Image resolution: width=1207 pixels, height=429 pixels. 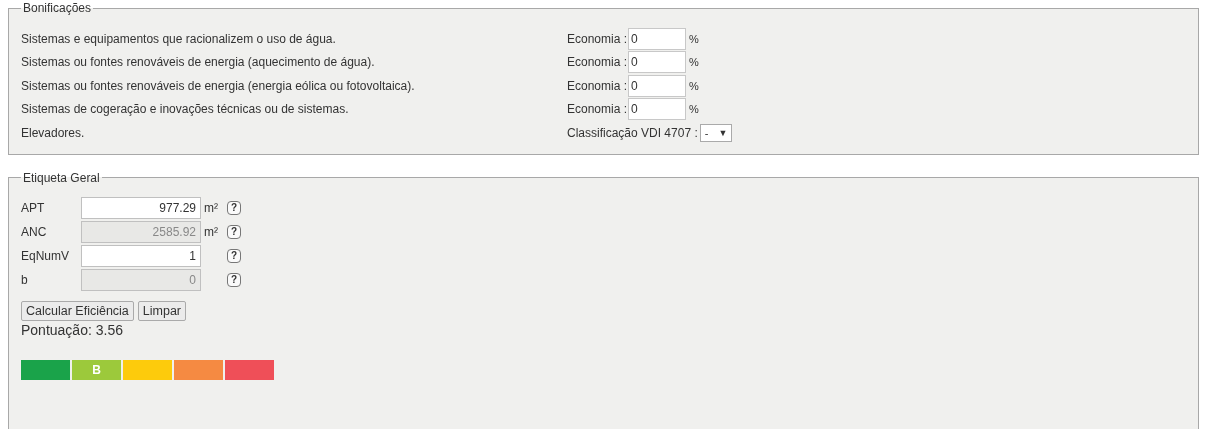 I want to click on field-label: b, so click(x=25, y=279).